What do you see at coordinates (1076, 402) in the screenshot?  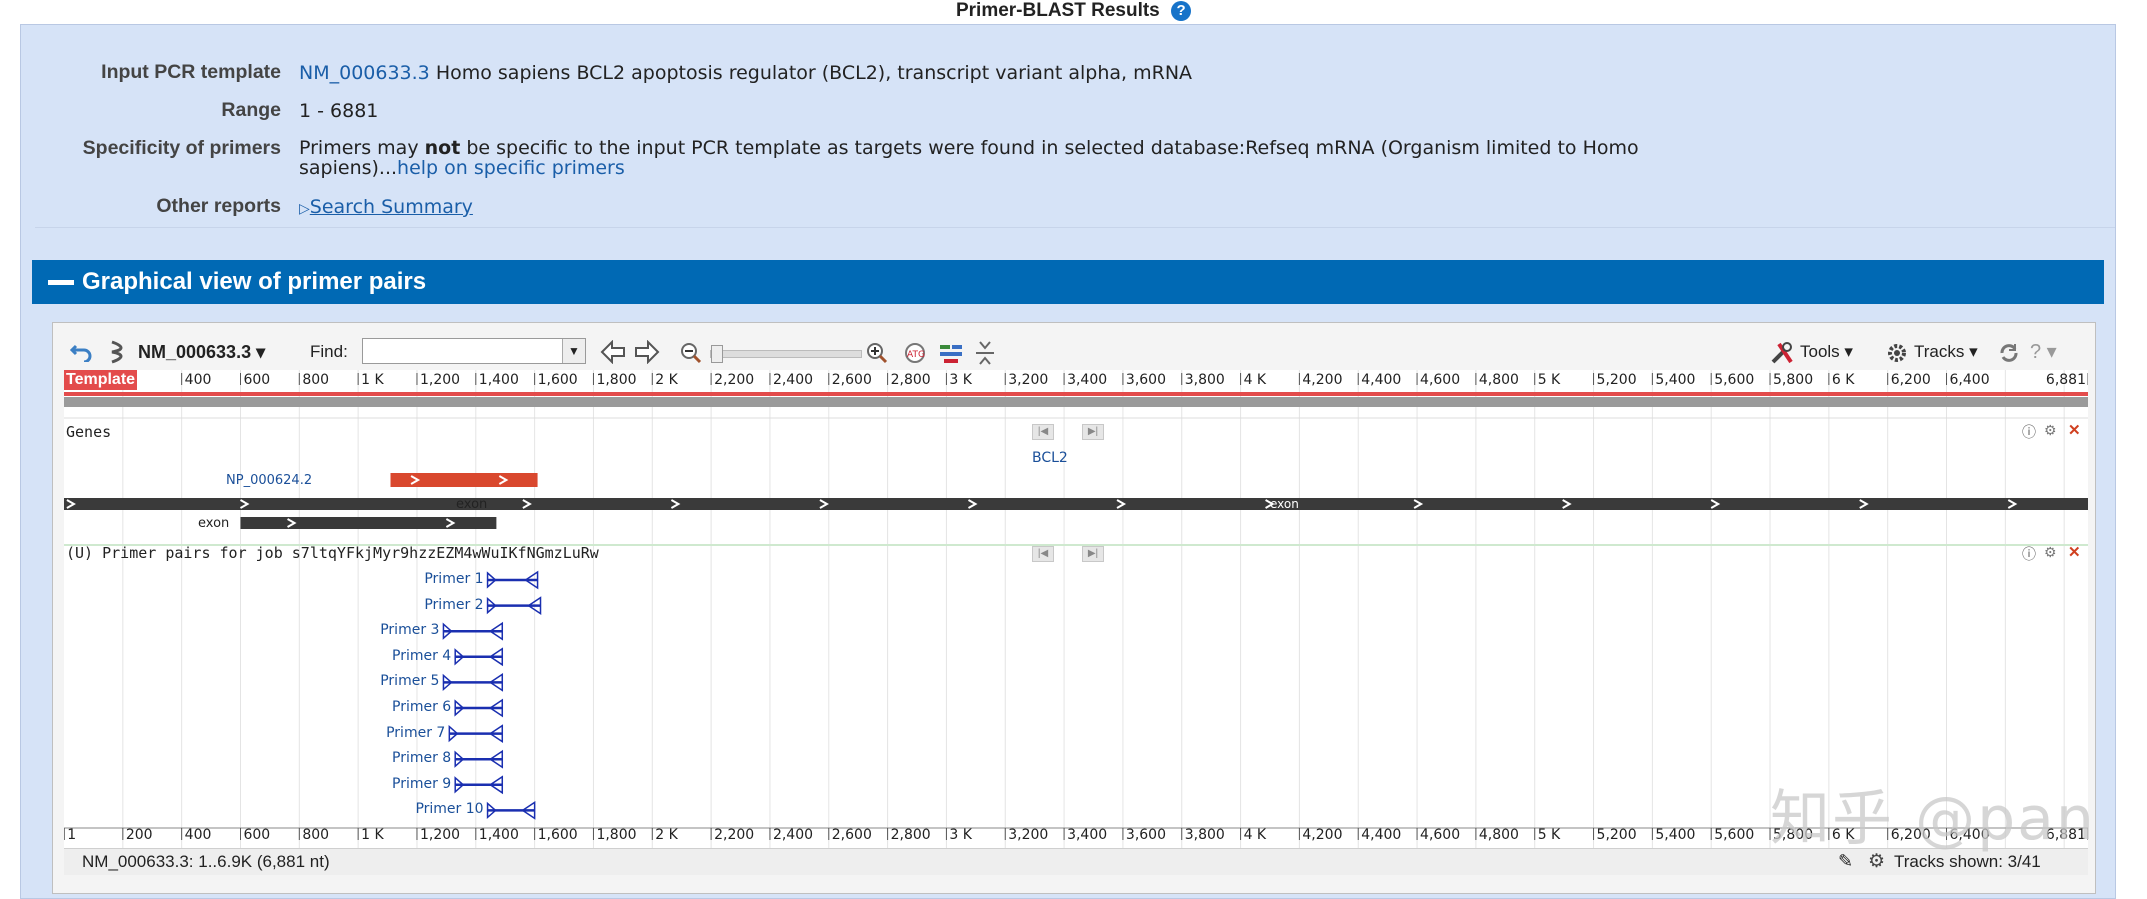 I see `template-gray-bar` at bounding box center [1076, 402].